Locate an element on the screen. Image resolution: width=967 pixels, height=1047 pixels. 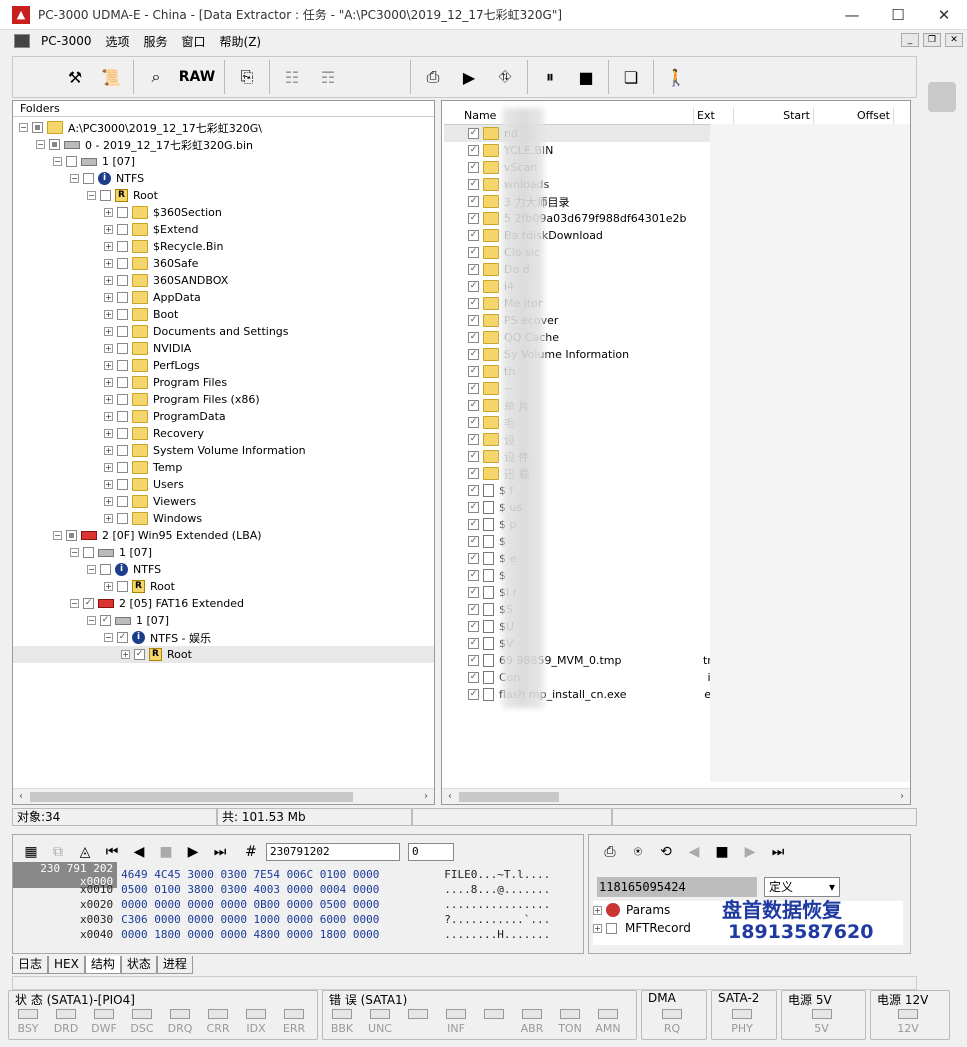
mdi-restore-button: ❐ is located at coordinates (932, 40).